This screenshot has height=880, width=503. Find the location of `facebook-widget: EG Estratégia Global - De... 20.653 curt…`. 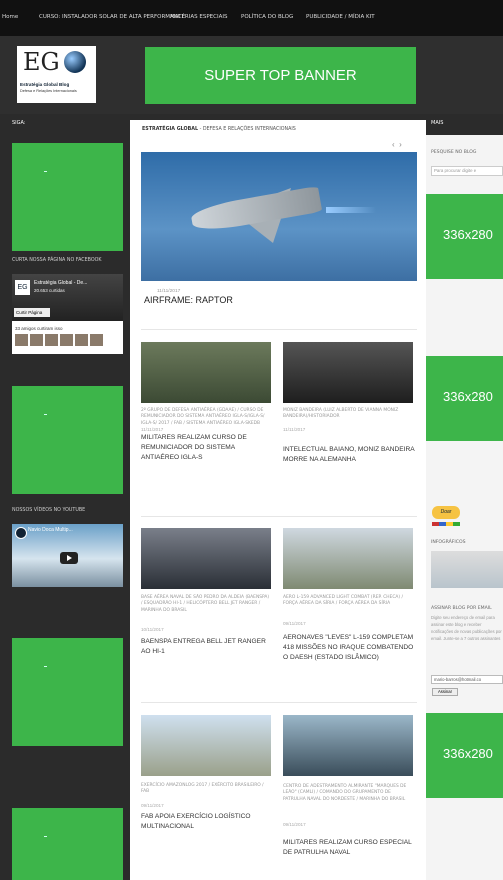

facebook-widget: EG Estratégia Global - De... 20.653 curt… is located at coordinates (67, 314).